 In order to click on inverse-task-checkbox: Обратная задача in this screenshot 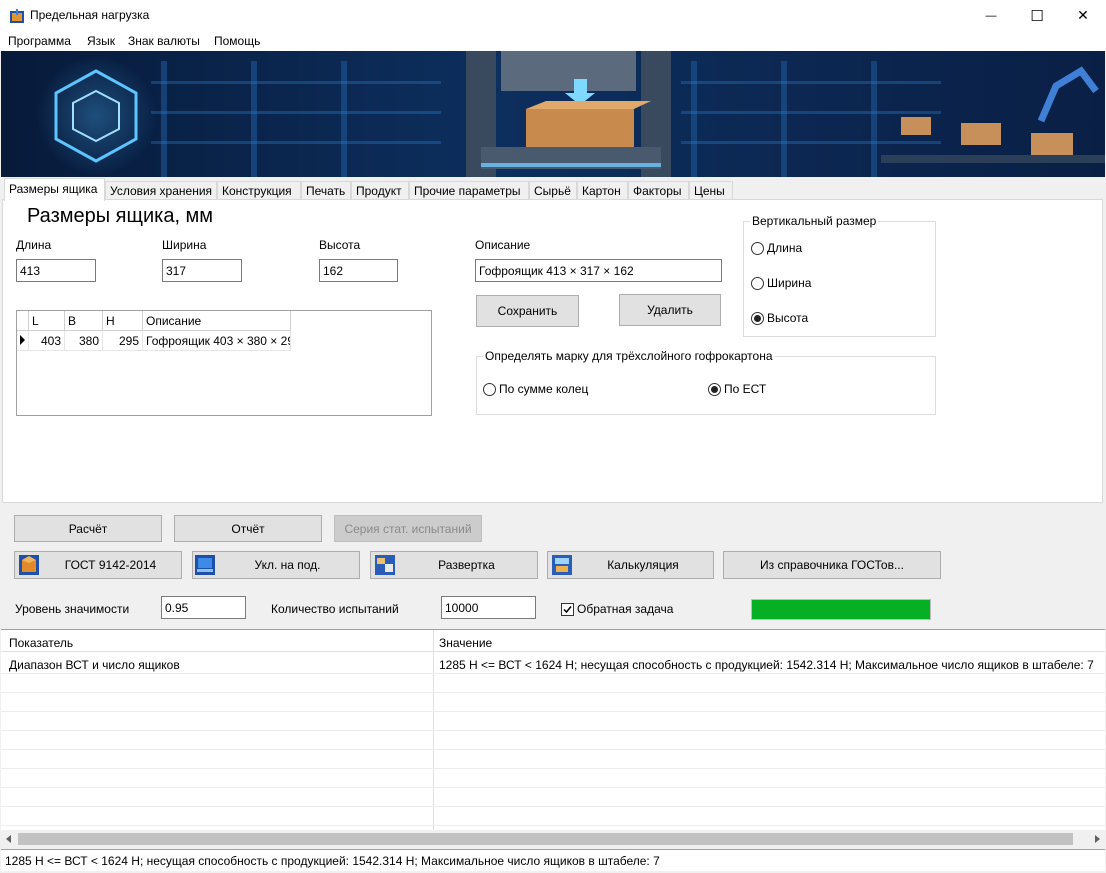, I will do `click(617, 609)`.